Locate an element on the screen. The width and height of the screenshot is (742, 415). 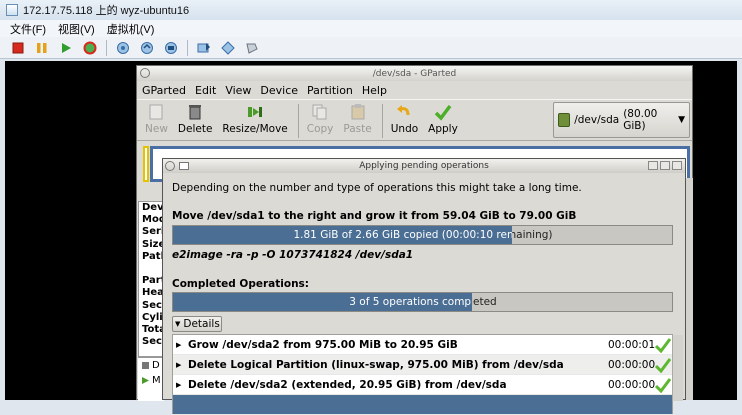
menu-help: Help is located at coordinates (374, 90).